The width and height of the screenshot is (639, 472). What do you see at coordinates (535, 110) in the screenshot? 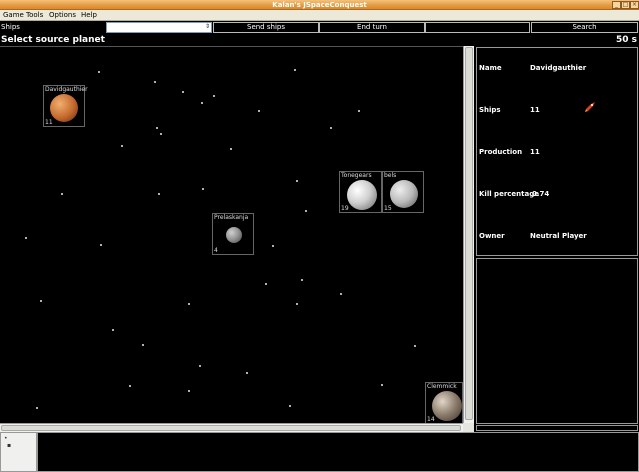
I see `info-ships-value: 11` at bounding box center [535, 110].